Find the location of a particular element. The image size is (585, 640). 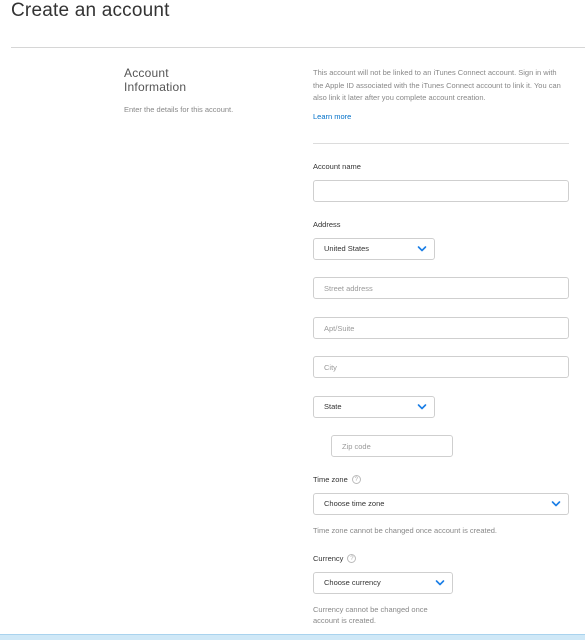

section-description: Enter the details for this account. is located at coordinates (179, 109).